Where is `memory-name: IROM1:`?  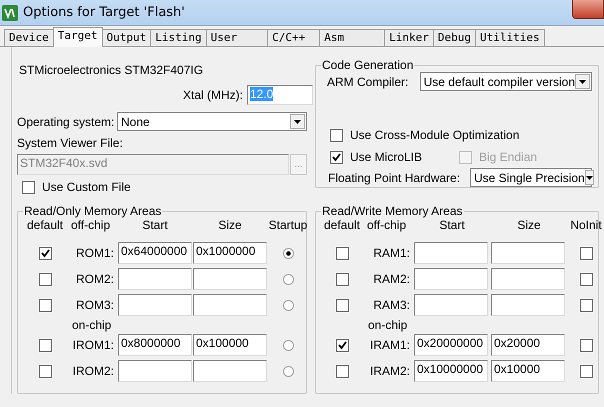
memory-name: IROM1: is located at coordinates (93, 345).